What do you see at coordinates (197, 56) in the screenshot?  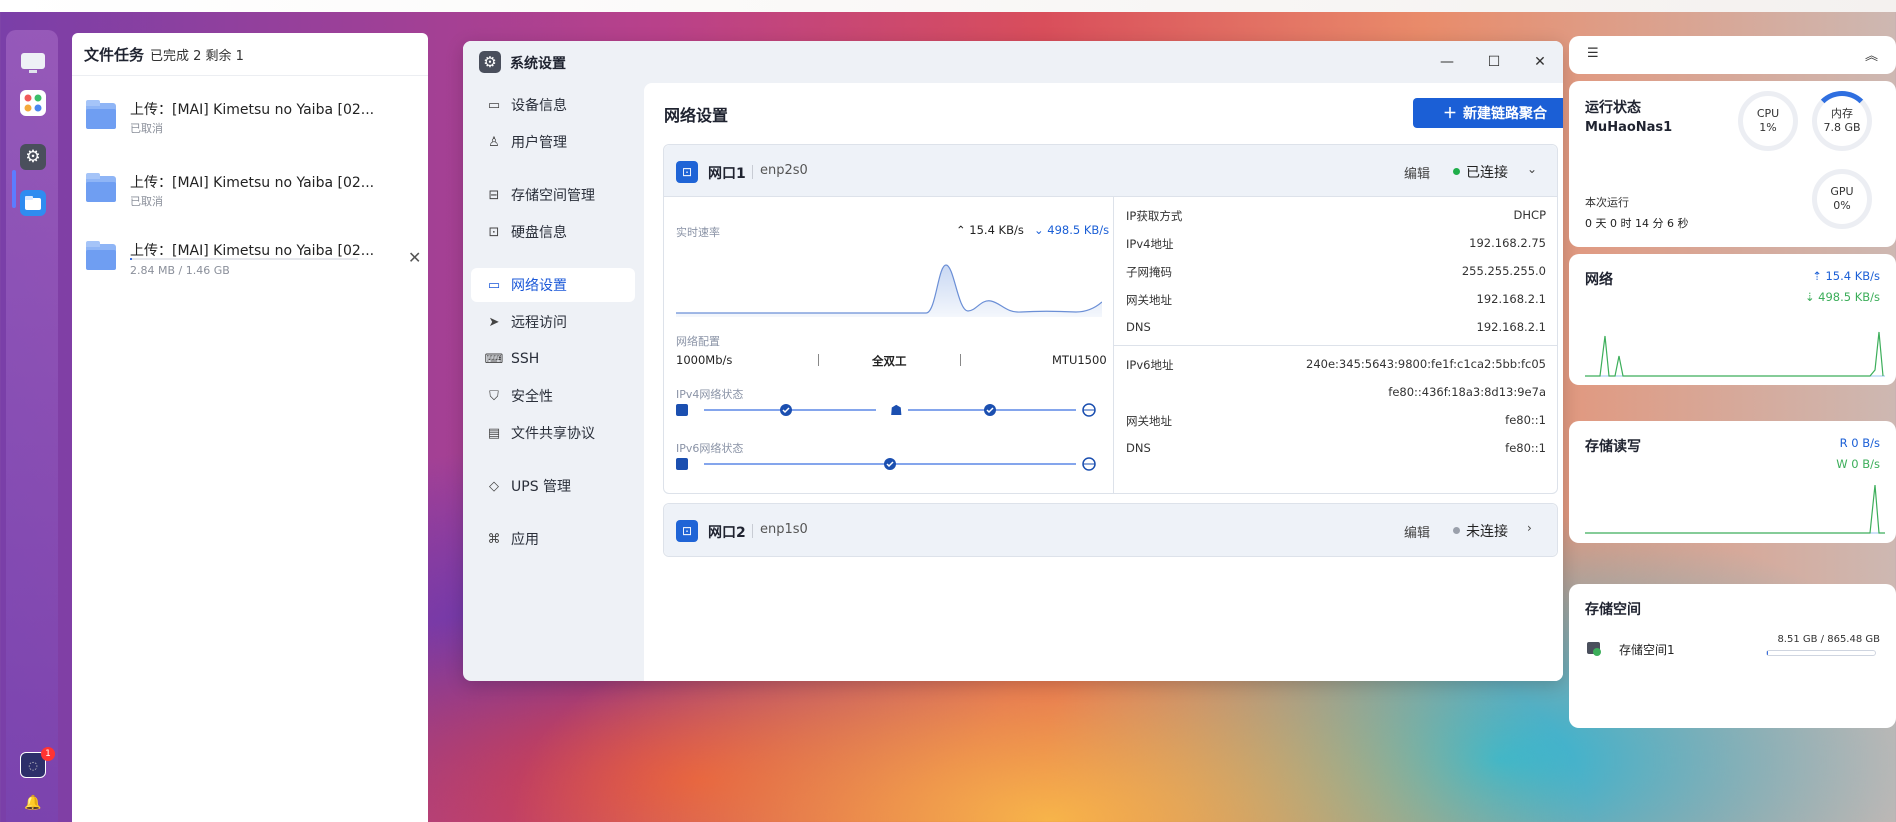 I see `file-tasks-summary: 已完成 2 剩余 1` at bounding box center [197, 56].